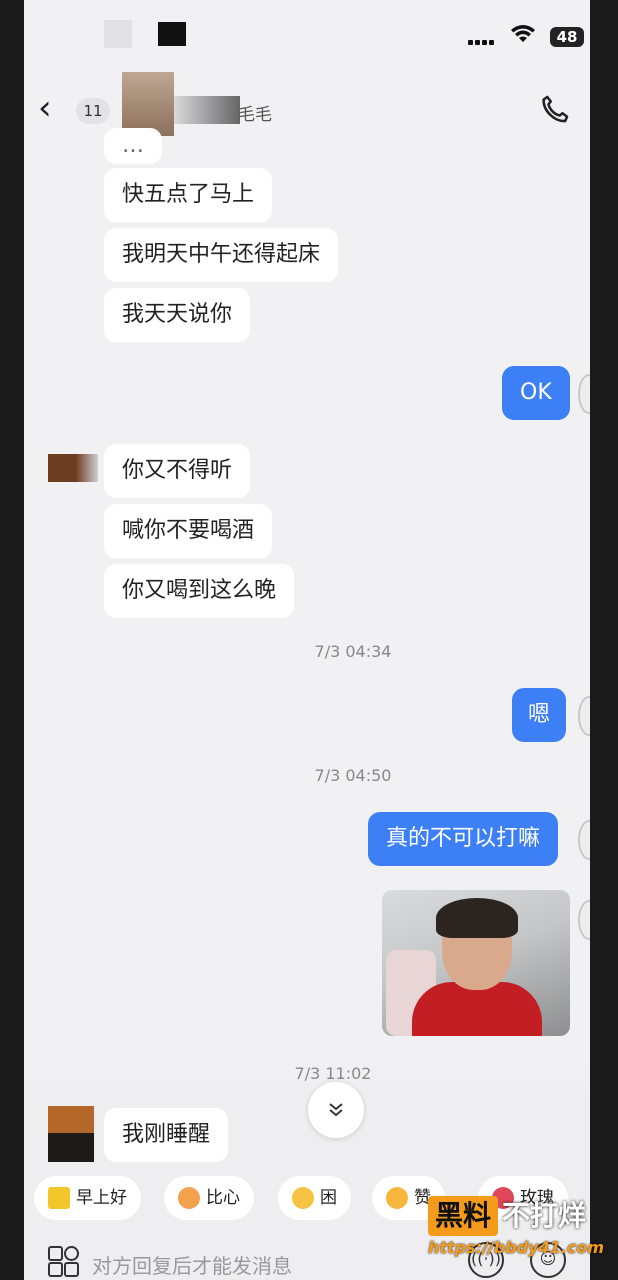  I want to click on quick-reply-chip: 早上好, so click(87, 1198).